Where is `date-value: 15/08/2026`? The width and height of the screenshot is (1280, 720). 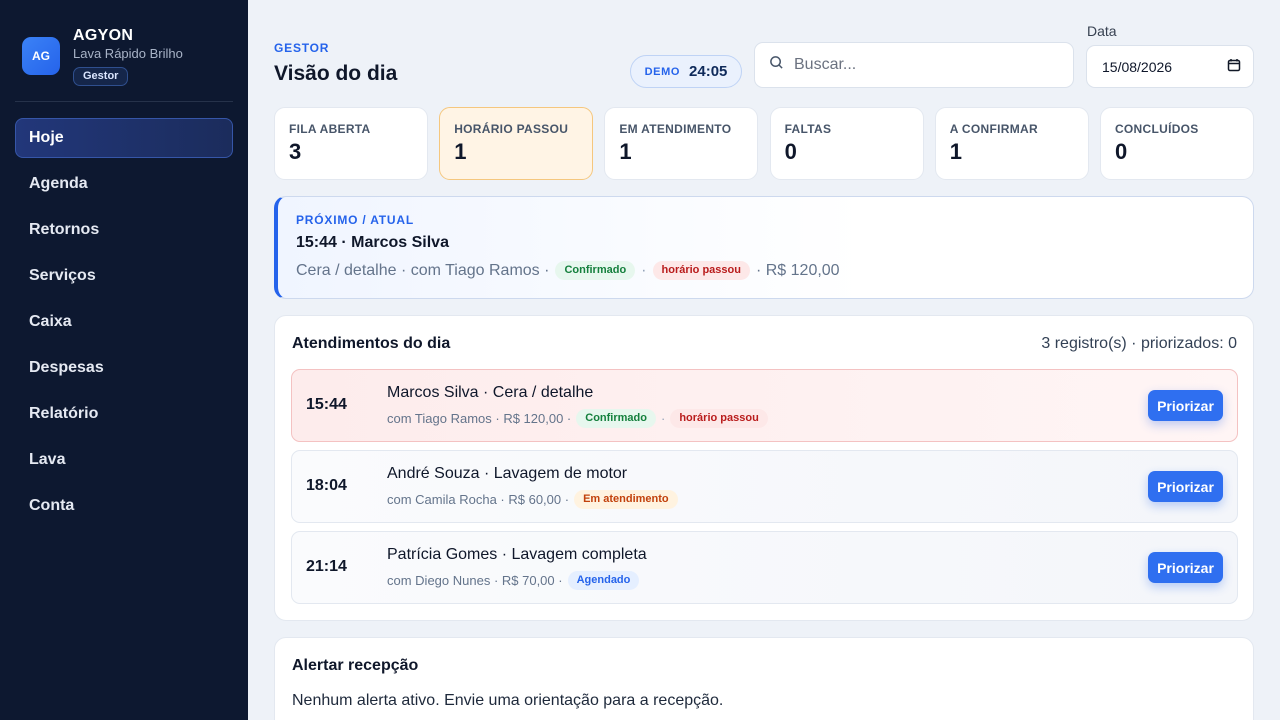
date-value: 15/08/2026 is located at coordinates (1137, 66).